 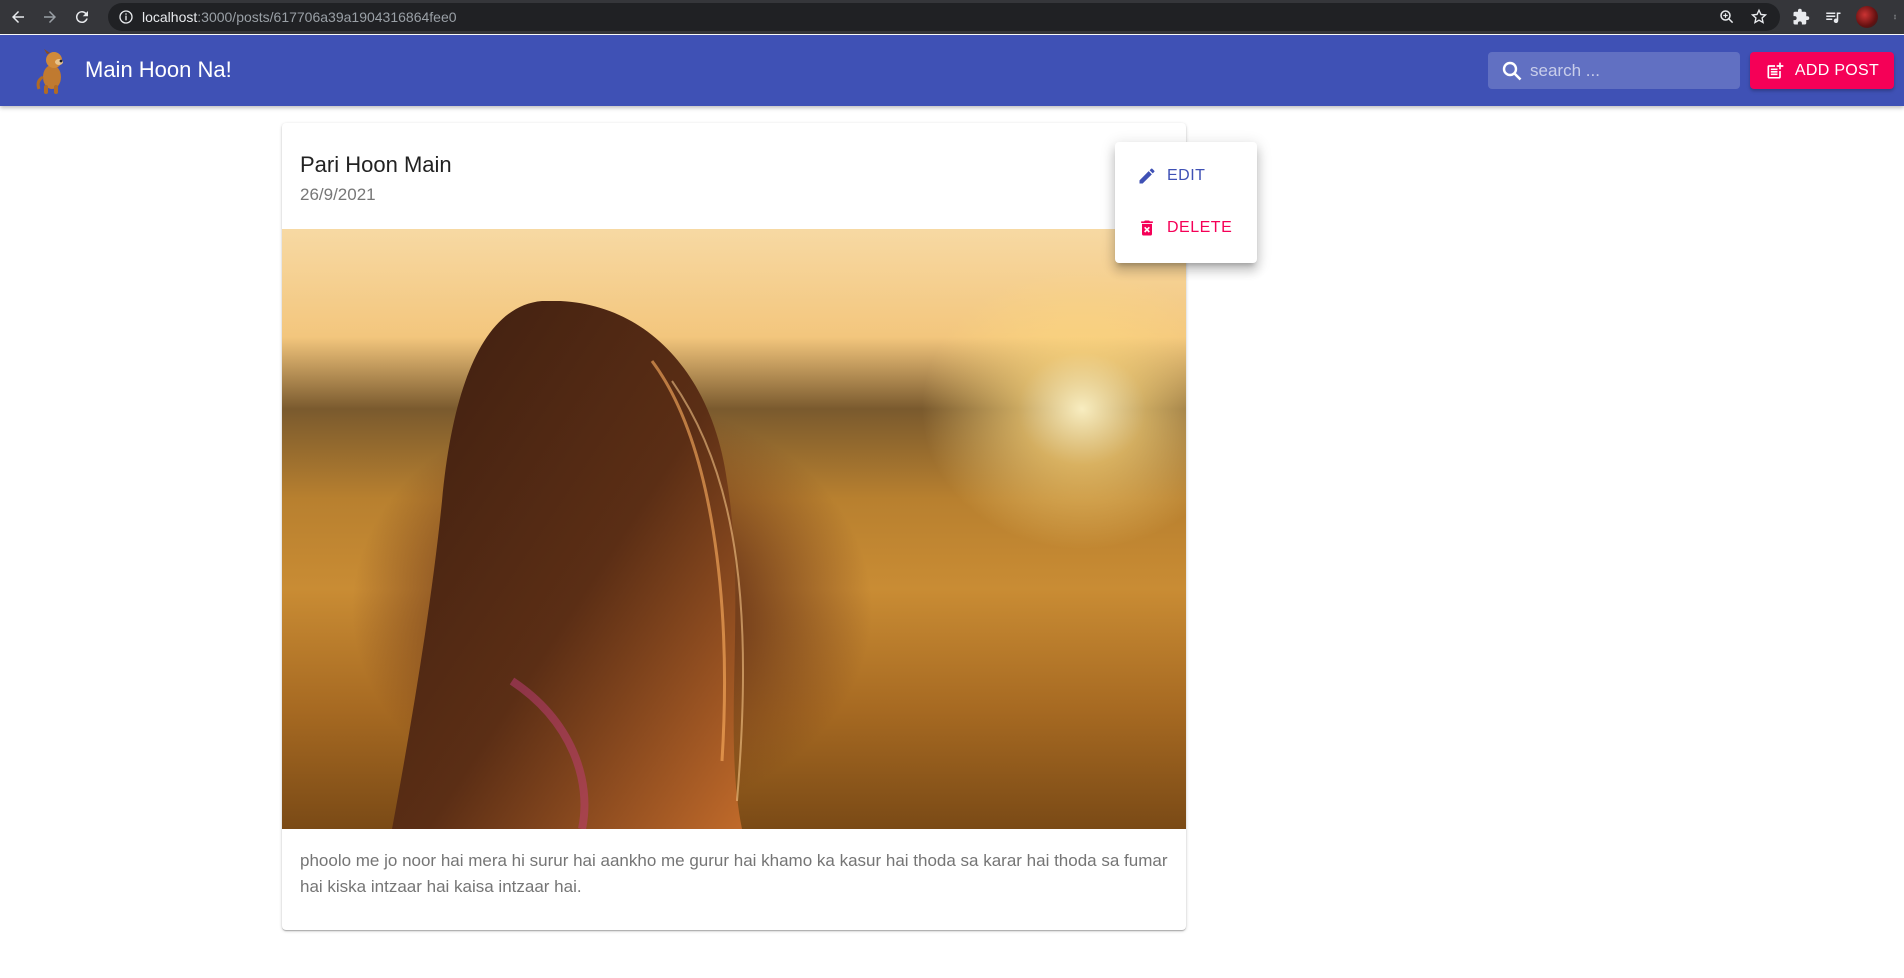 I want to click on app-bar: Main Hoon Na! ADD POST, so click(x=952, y=70).